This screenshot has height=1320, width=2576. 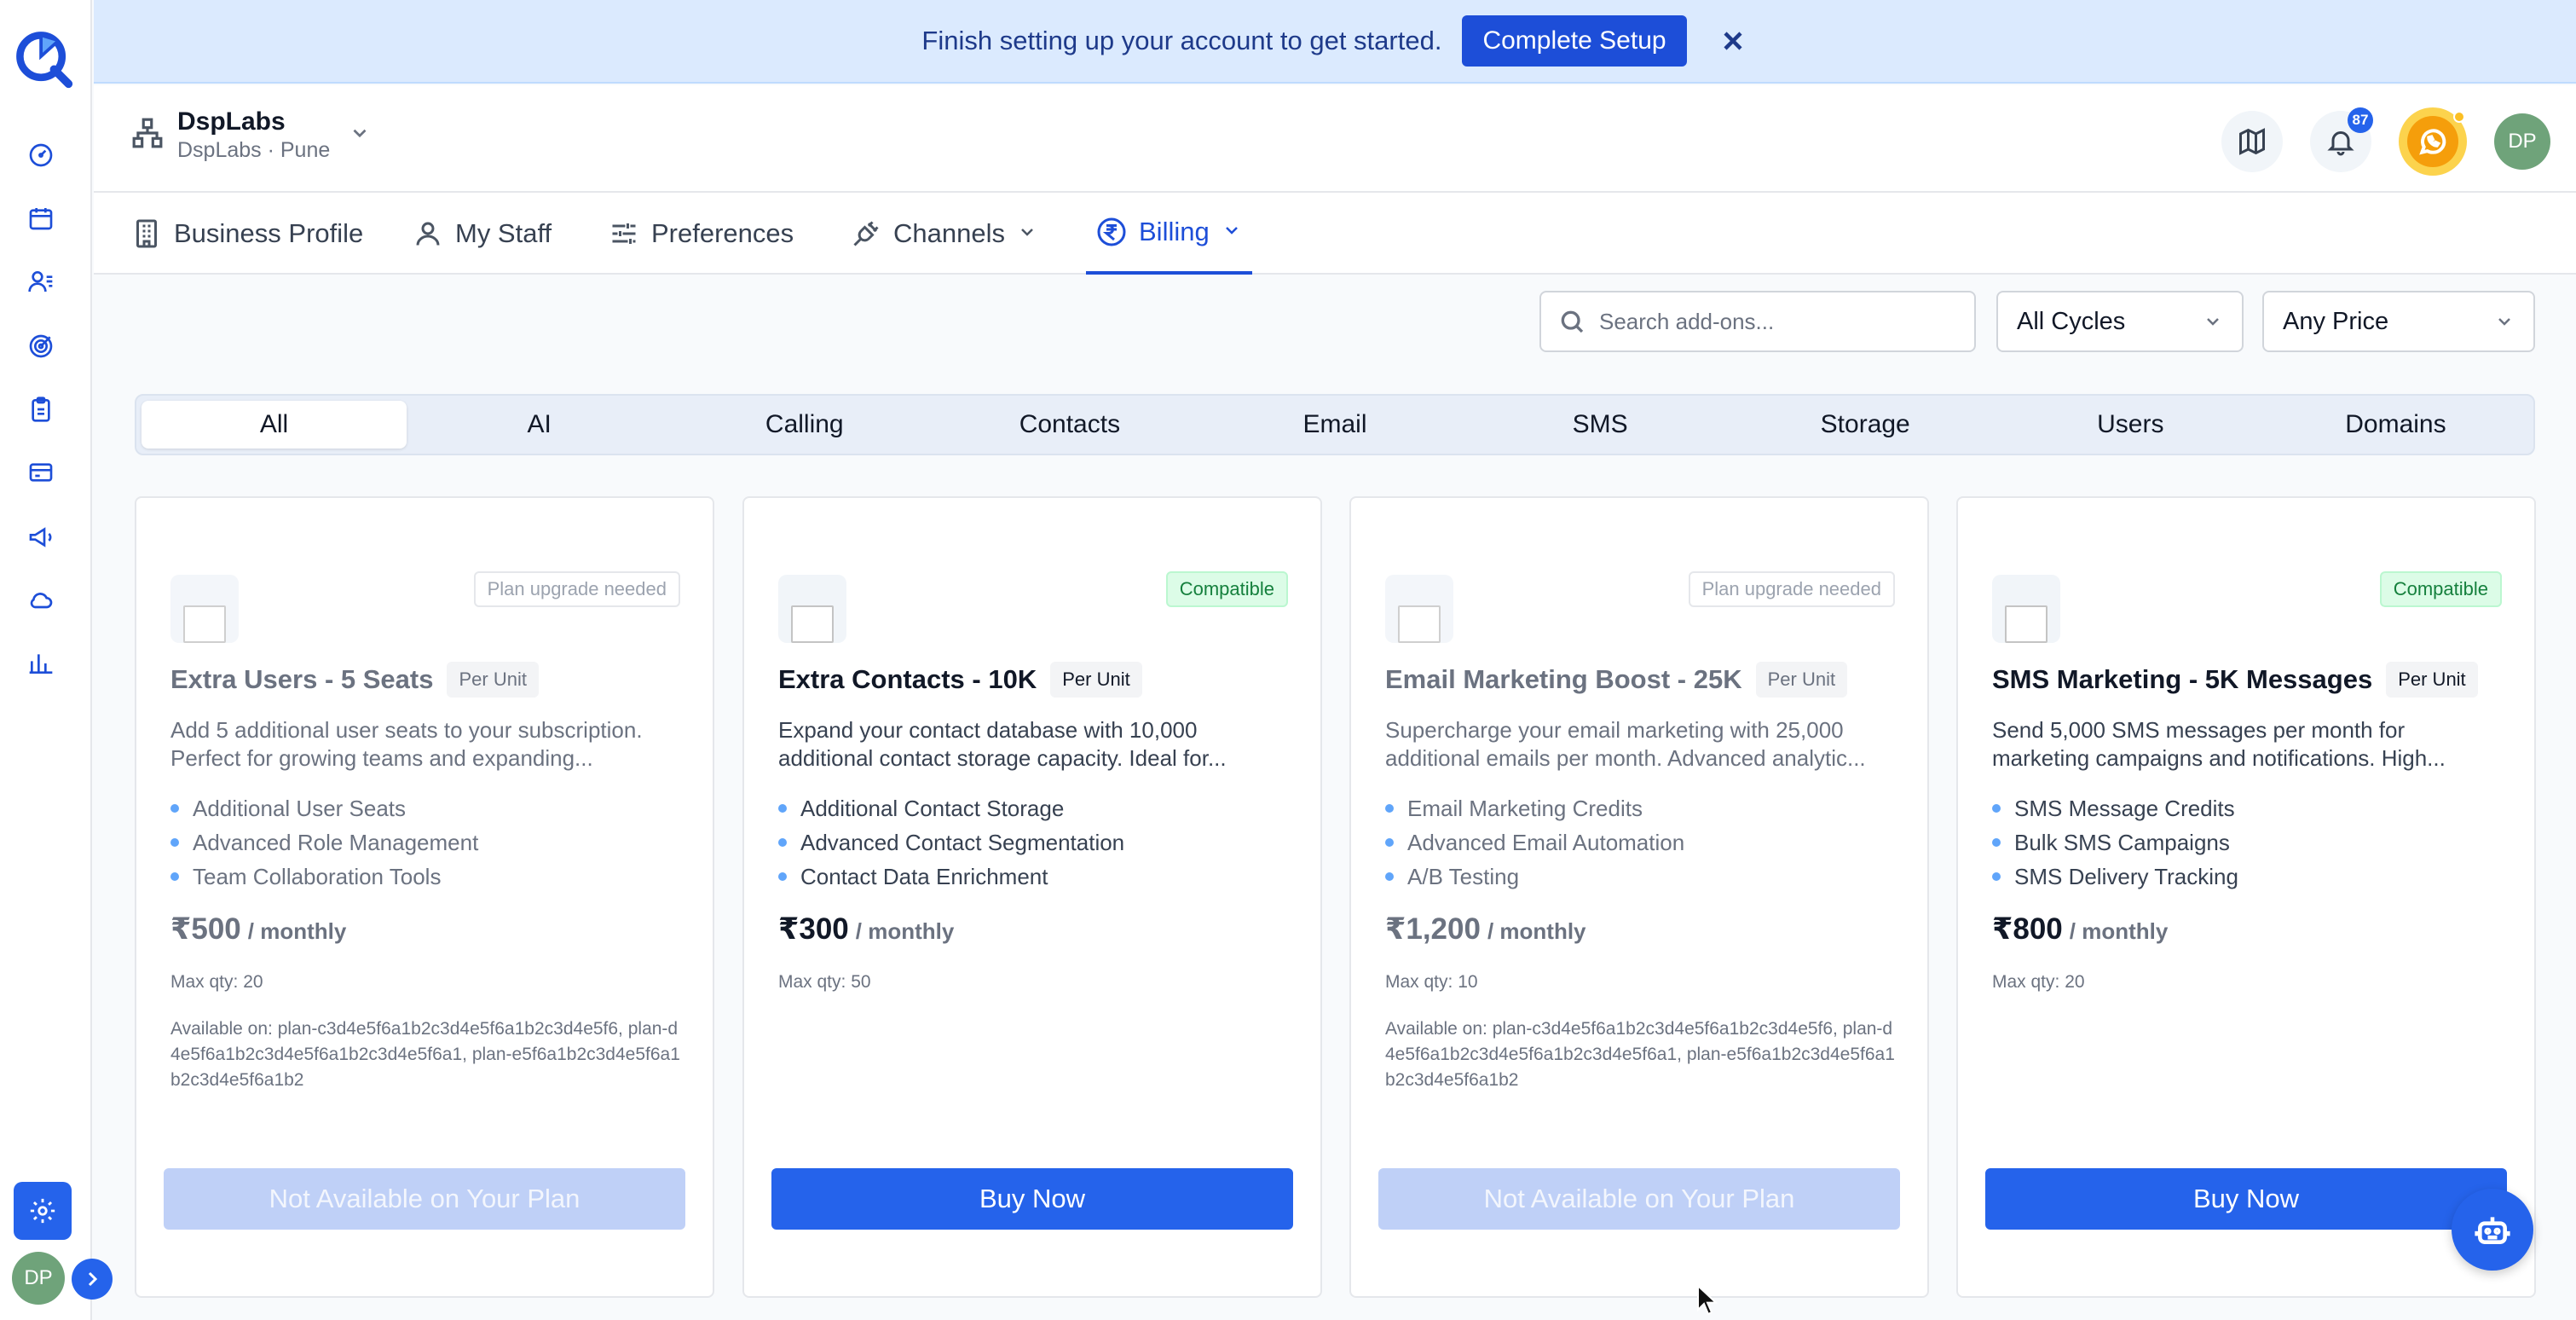 I want to click on status-badge: Compatible, so click(x=2440, y=589).